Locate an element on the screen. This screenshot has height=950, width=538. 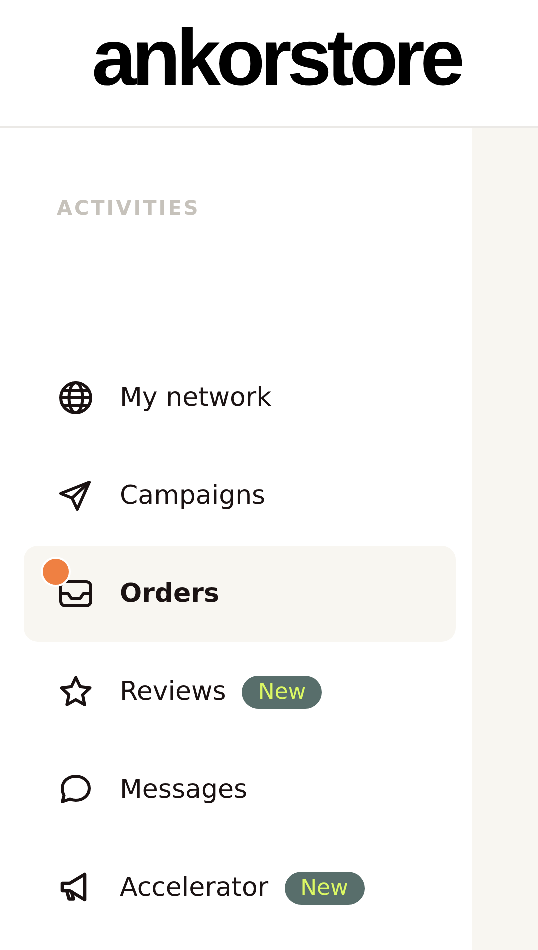
globe-icon is located at coordinates (76, 398).